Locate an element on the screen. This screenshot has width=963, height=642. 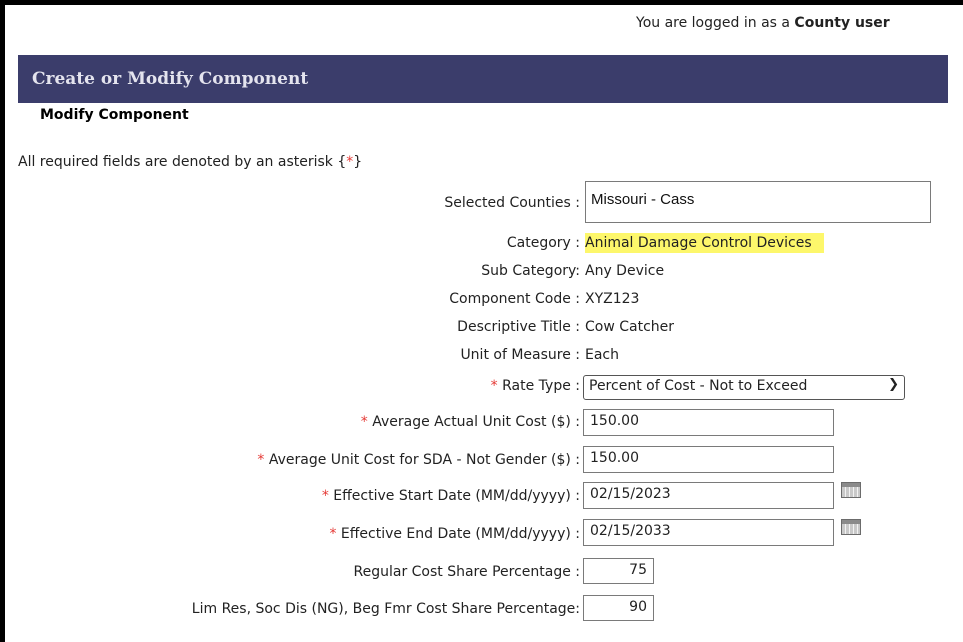
avg-unit-cost-label-text: Average Actual Unit Cost ($) : is located at coordinates (476, 422).